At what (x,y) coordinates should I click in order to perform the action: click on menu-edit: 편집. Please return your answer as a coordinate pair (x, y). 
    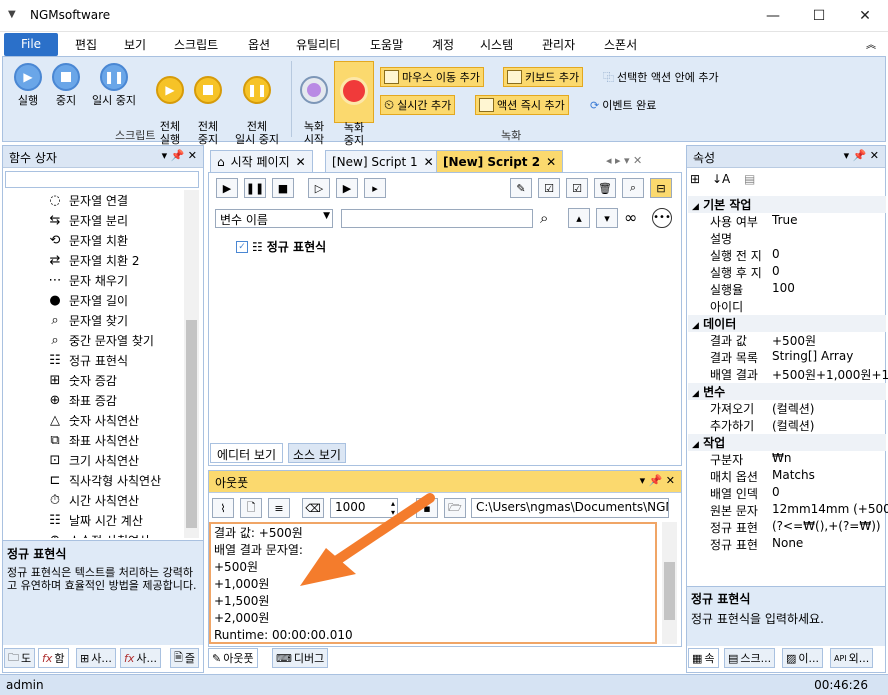
    Looking at the image, I should click on (86, 44).